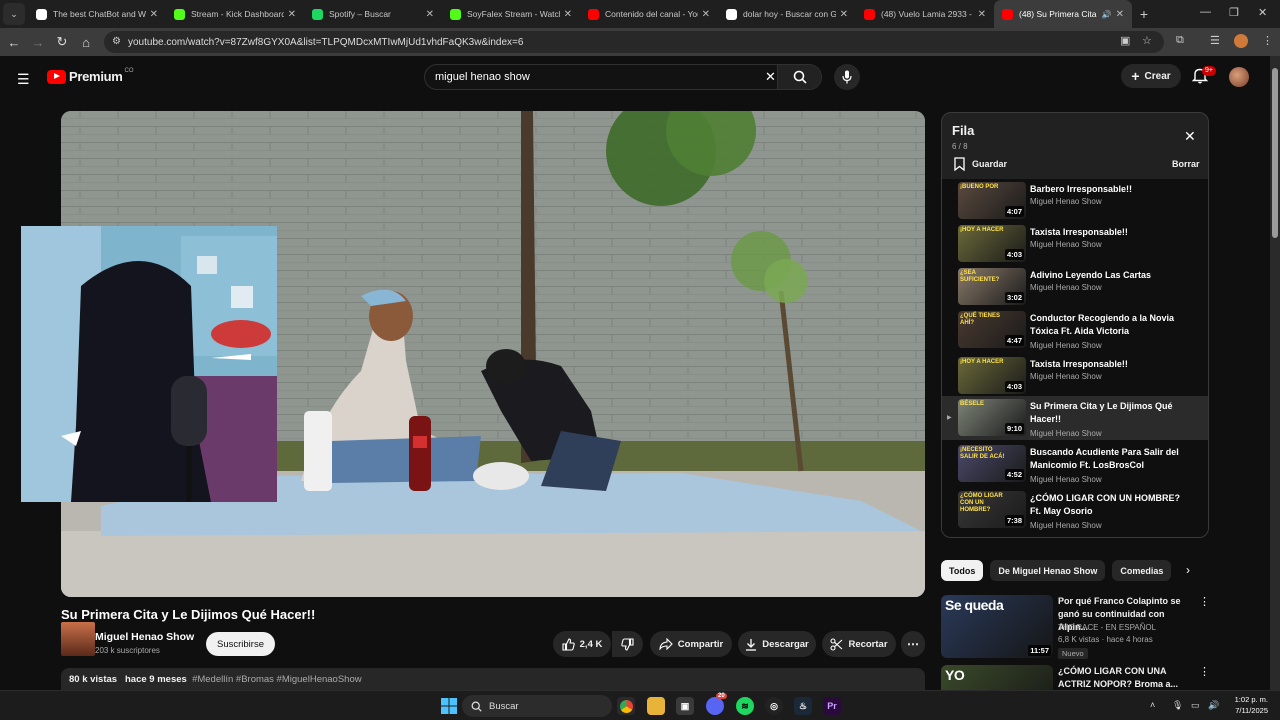 The height and width of the screenshot is (720, 1280). Describe the element at coordinates (1247, 705) in the screenshot. I see `system-clock: 1:02 p. m. 7/11/2025` at that location.